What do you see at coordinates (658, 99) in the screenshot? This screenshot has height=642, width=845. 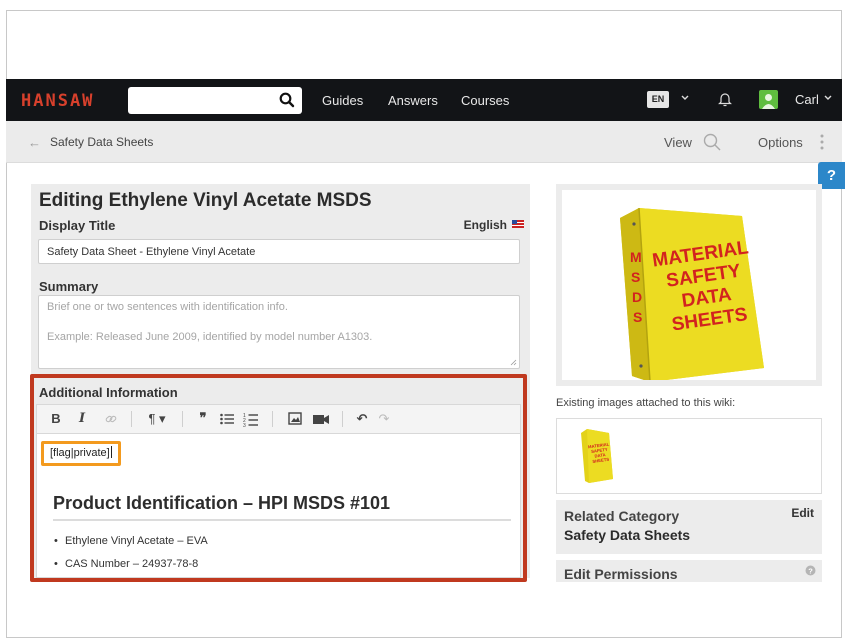 I see `language-selector: EN` at bounding box center [658, 99].